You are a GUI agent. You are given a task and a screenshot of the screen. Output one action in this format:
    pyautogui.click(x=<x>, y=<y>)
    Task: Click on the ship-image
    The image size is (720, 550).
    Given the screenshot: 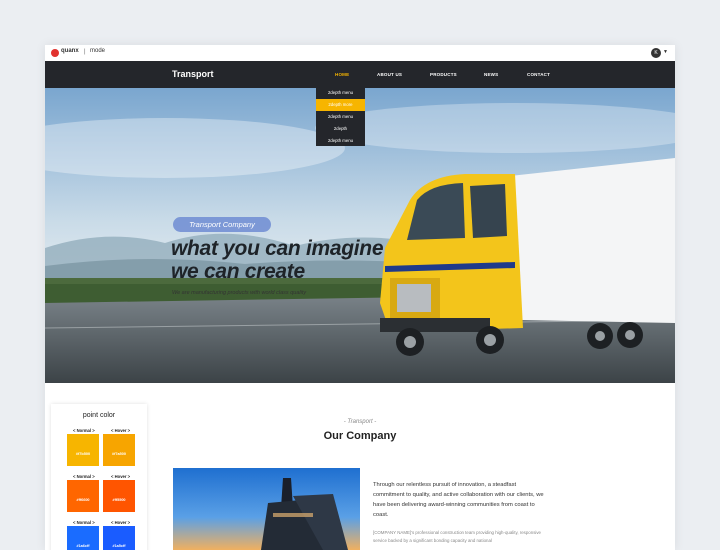 What is the action you would take?
    pyautogui.click(x=266, y=509)
    